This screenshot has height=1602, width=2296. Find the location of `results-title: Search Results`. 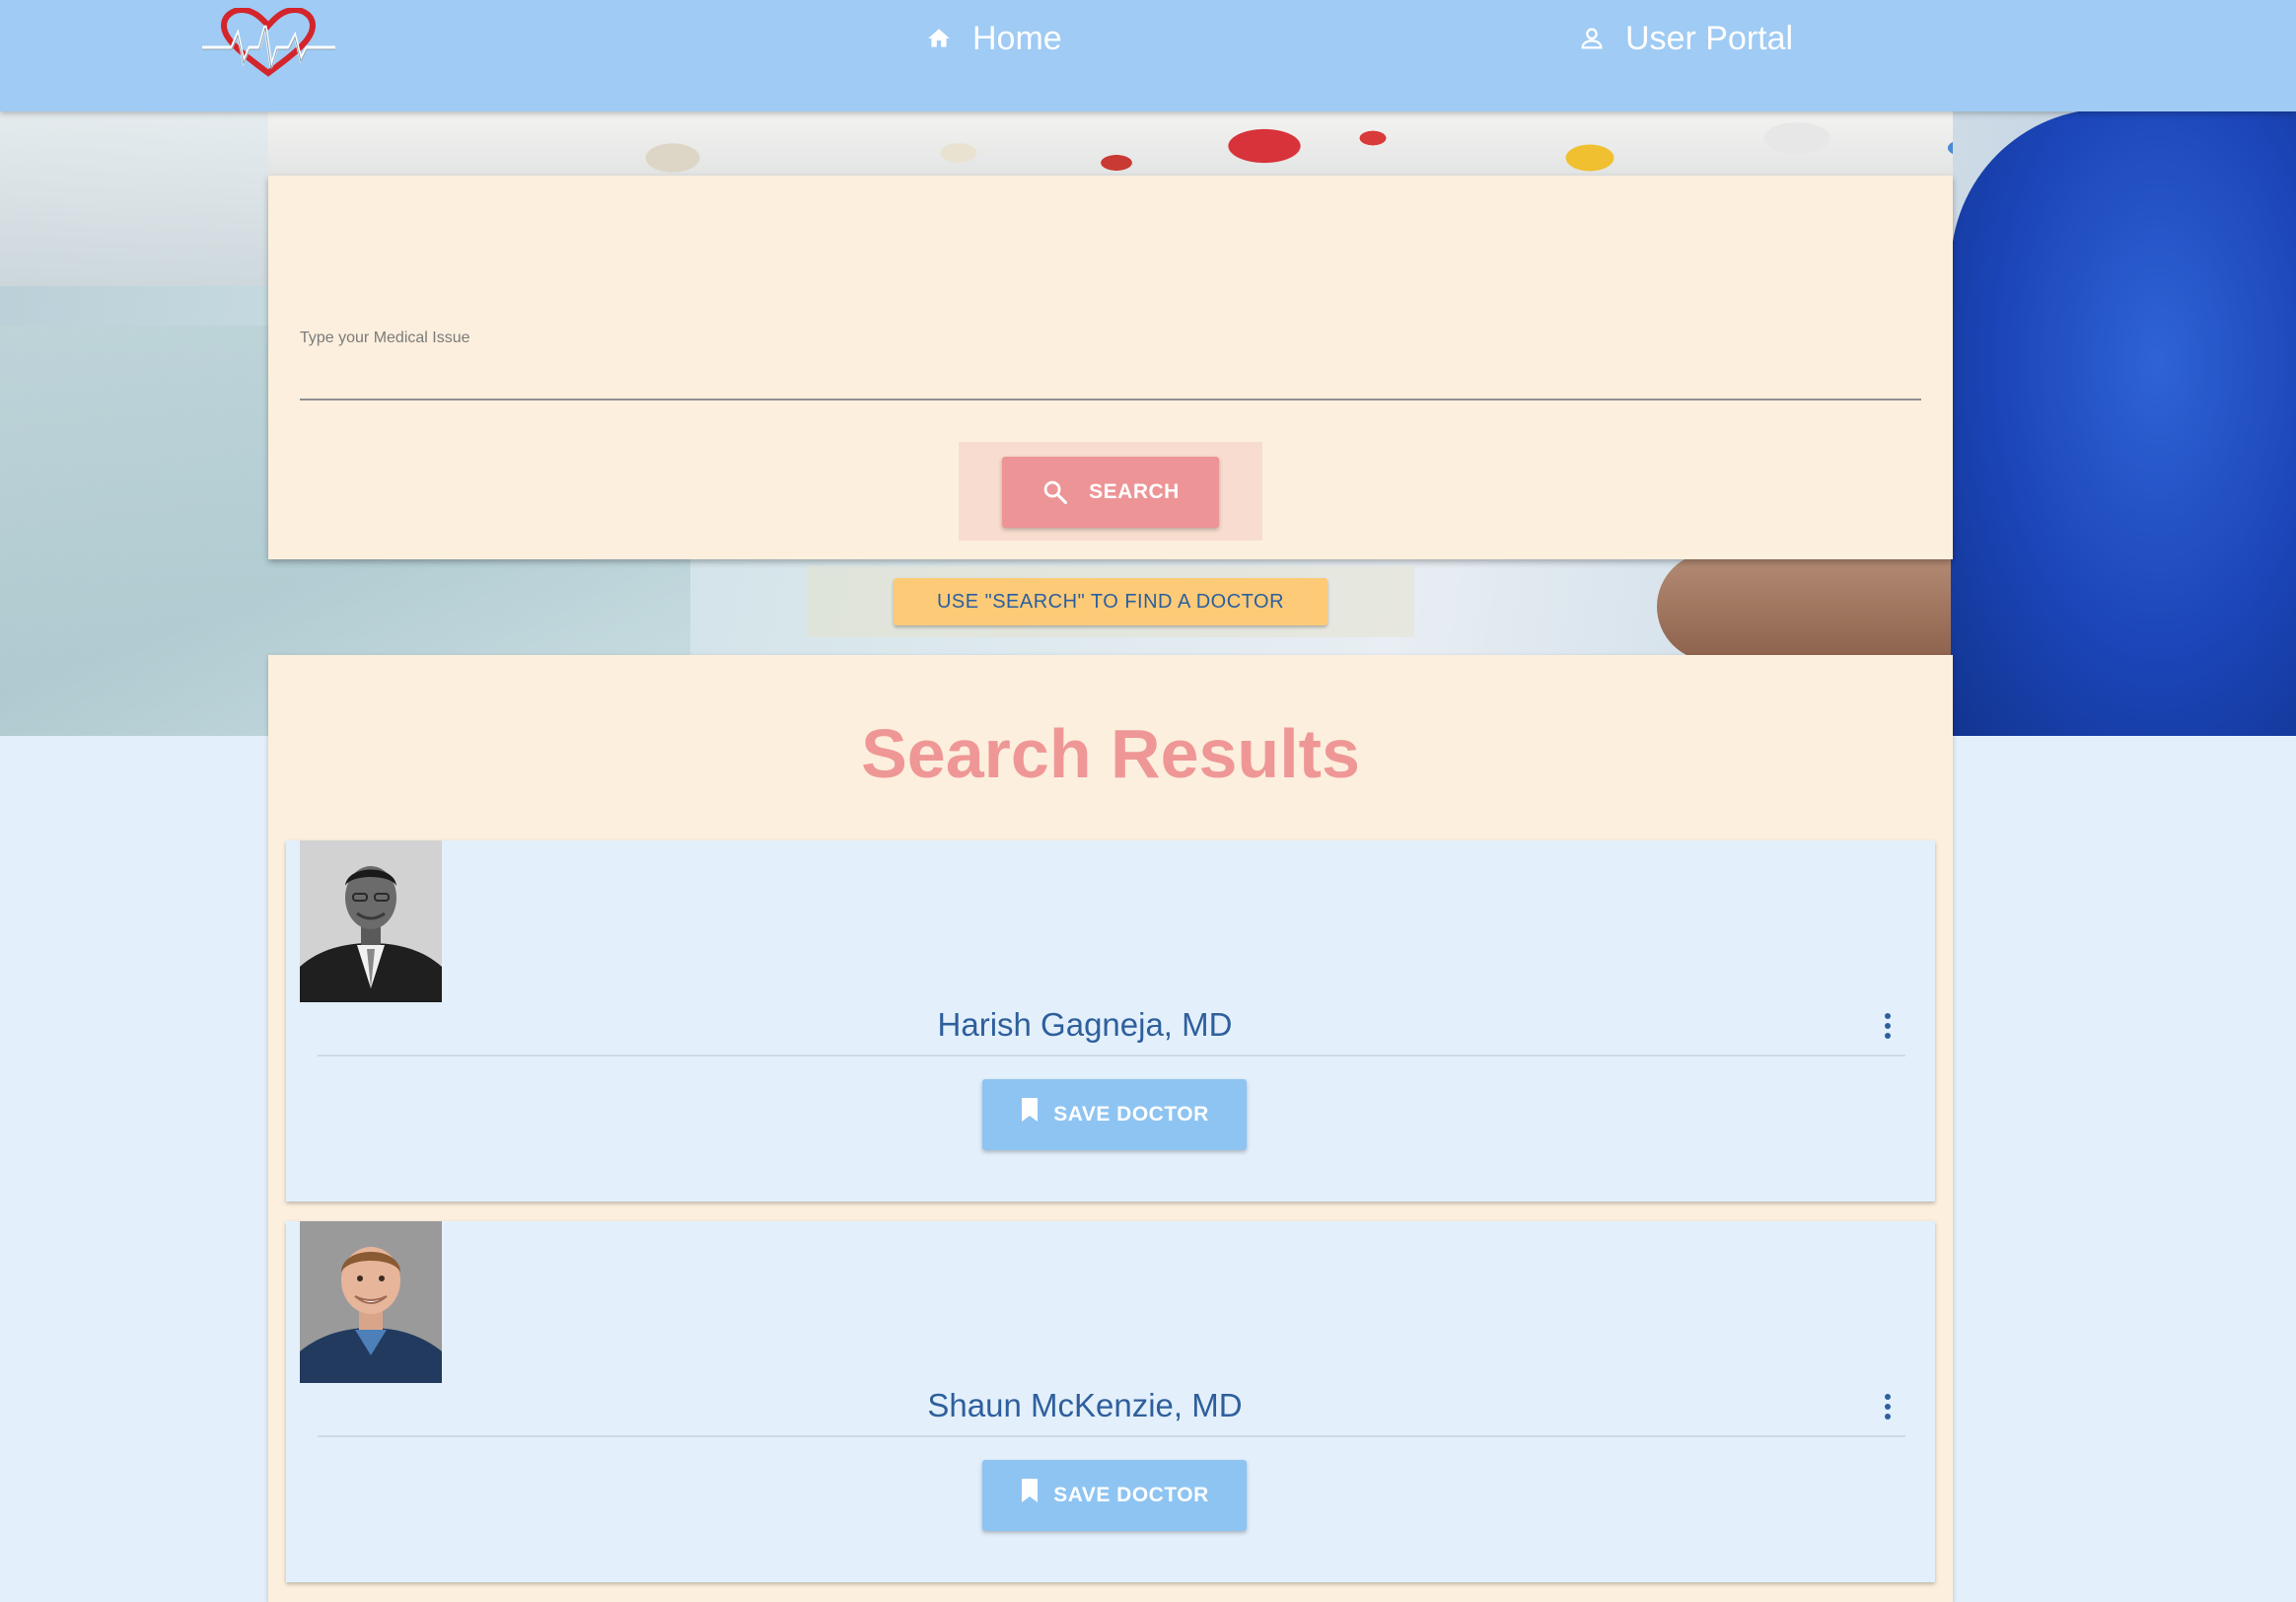

results-title: Search Results is located at coordinates (1111, 753).